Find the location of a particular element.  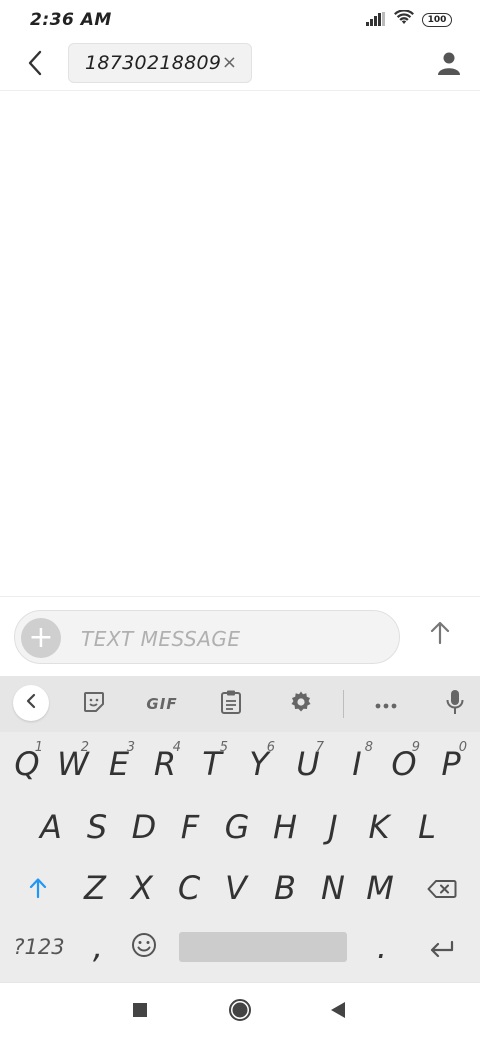

gear-icon is located at coordinates (301, 704).